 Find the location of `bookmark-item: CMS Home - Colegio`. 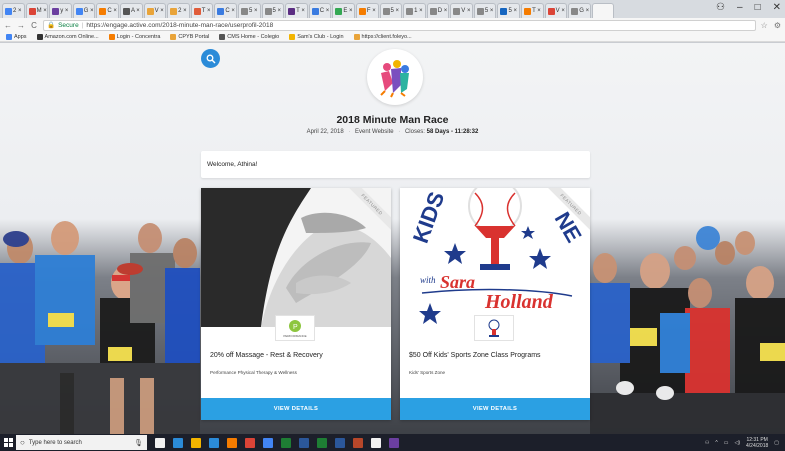

bookmark-item: CMS Home - Colegio is located at coordinates (249, 36).